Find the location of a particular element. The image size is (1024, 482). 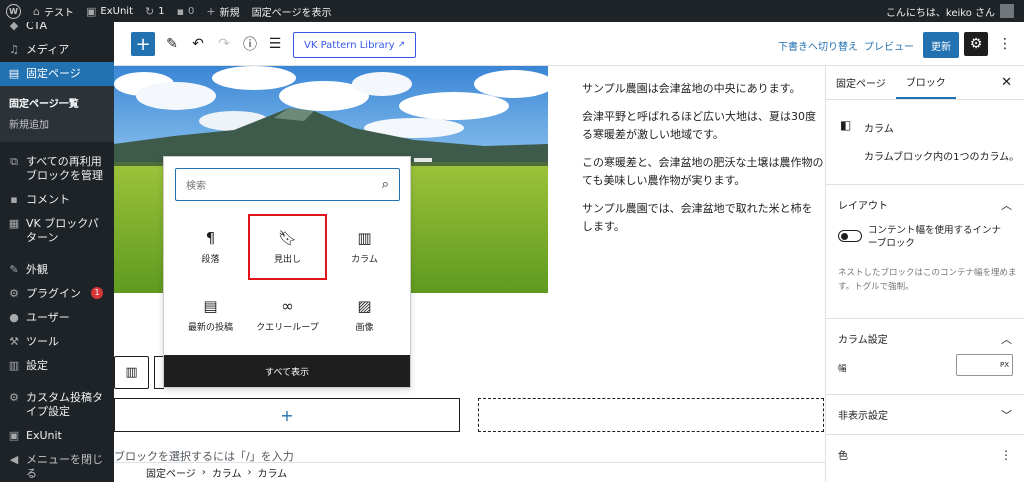

empty-column-placeholder is located at coordinates (651, 415).